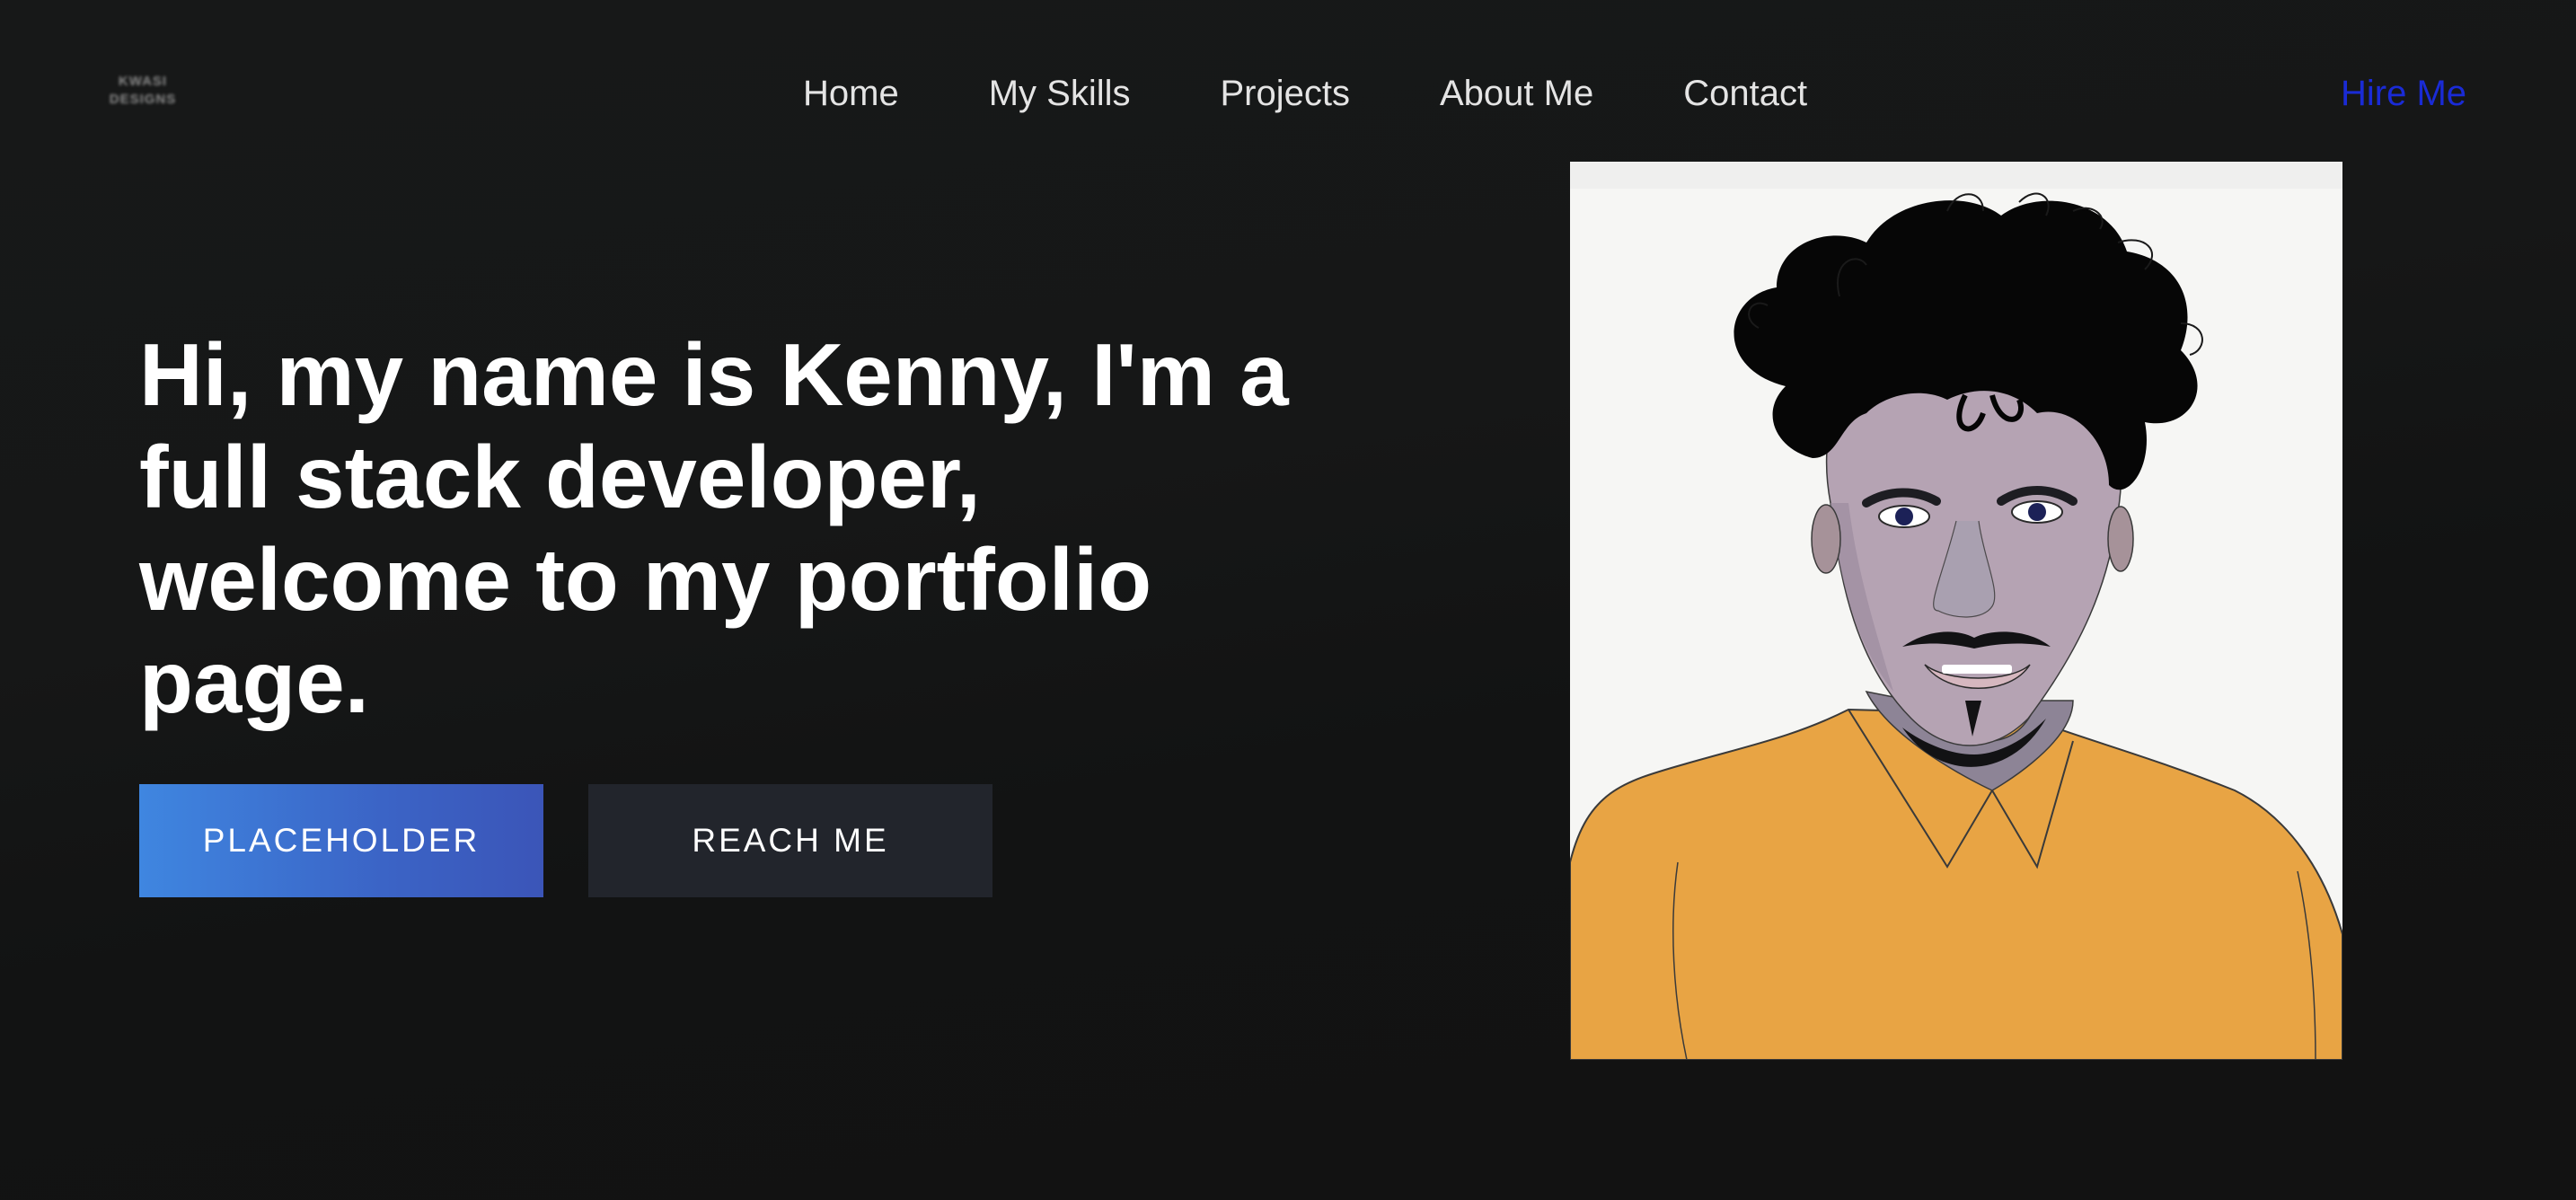 The width and height of the screenshot is (2576, 1200). Describe the element at coordinates (1516, 94) in the screenshot. I see `nav-about-me: About Me` at that location.